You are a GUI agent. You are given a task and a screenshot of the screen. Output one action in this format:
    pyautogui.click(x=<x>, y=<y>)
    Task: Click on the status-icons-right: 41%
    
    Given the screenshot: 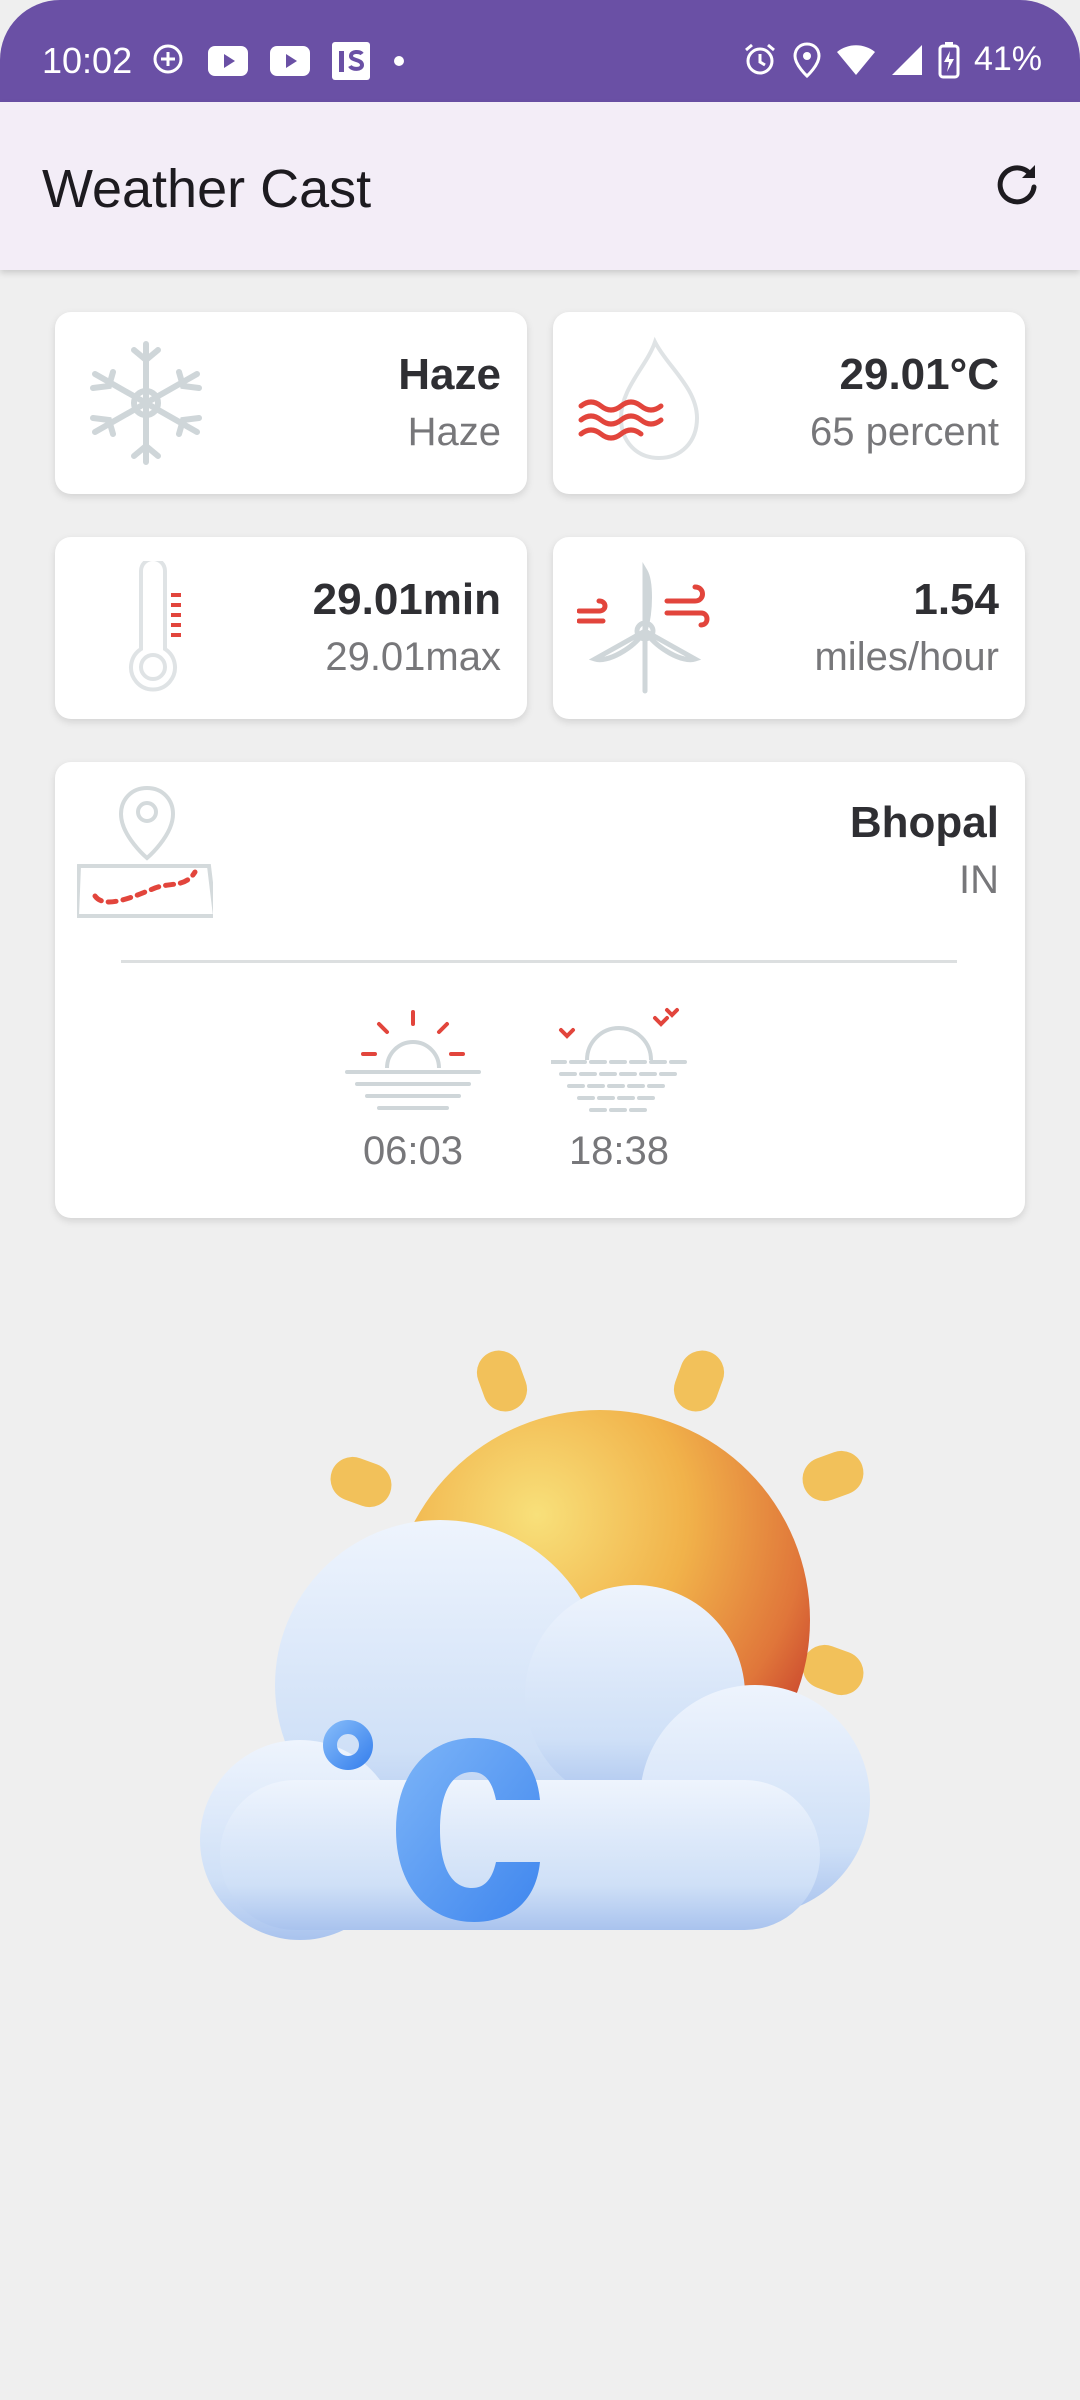 What is the action you would take?
    pyautogui.click(x=892, y=59)
    